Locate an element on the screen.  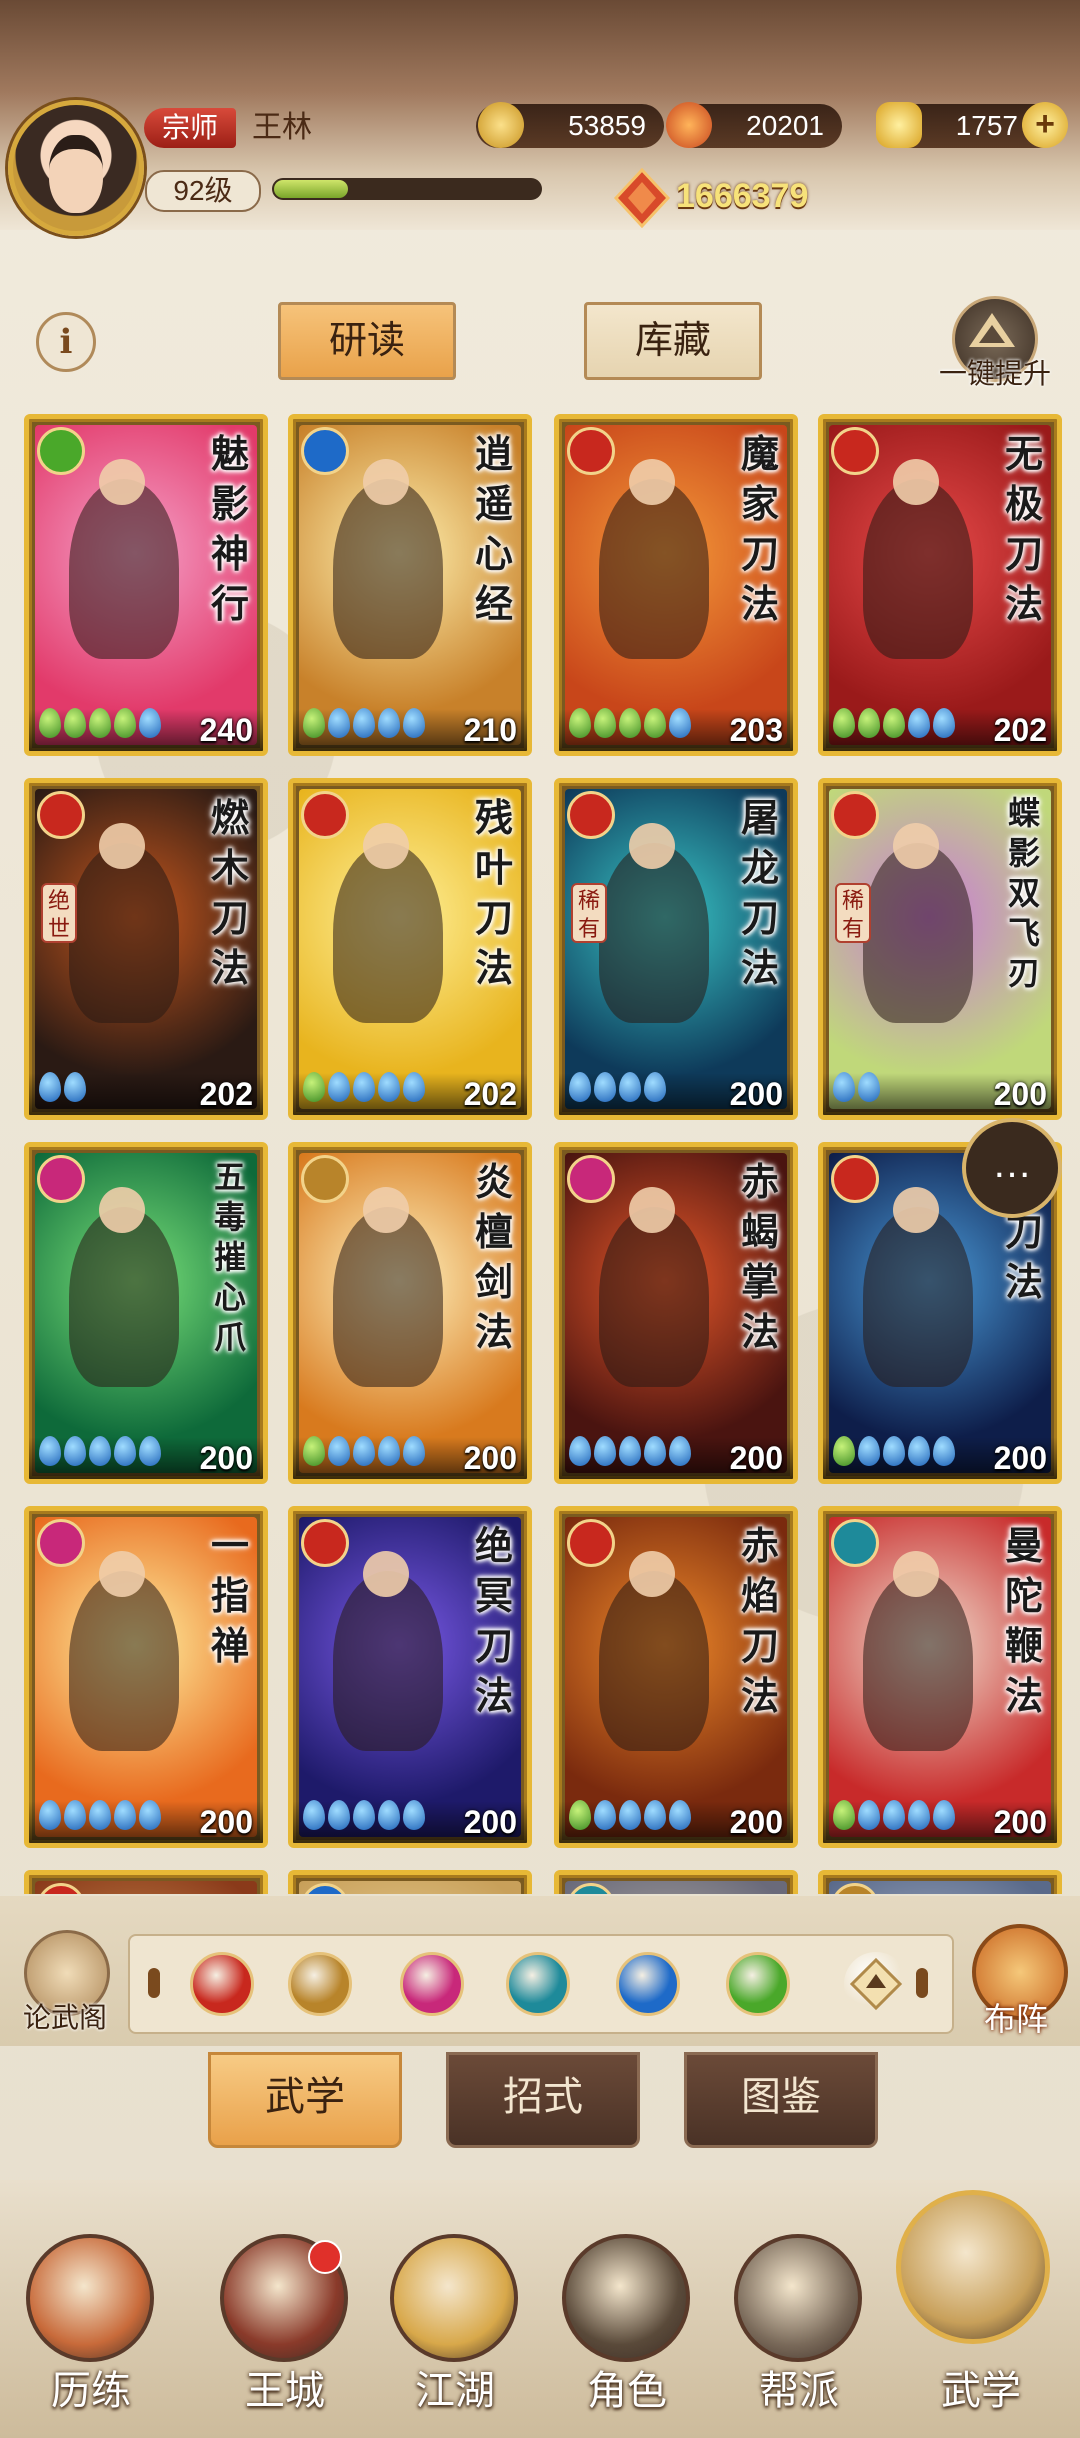
subtab-moves: 招式 is located at coordinates (543, 2100).